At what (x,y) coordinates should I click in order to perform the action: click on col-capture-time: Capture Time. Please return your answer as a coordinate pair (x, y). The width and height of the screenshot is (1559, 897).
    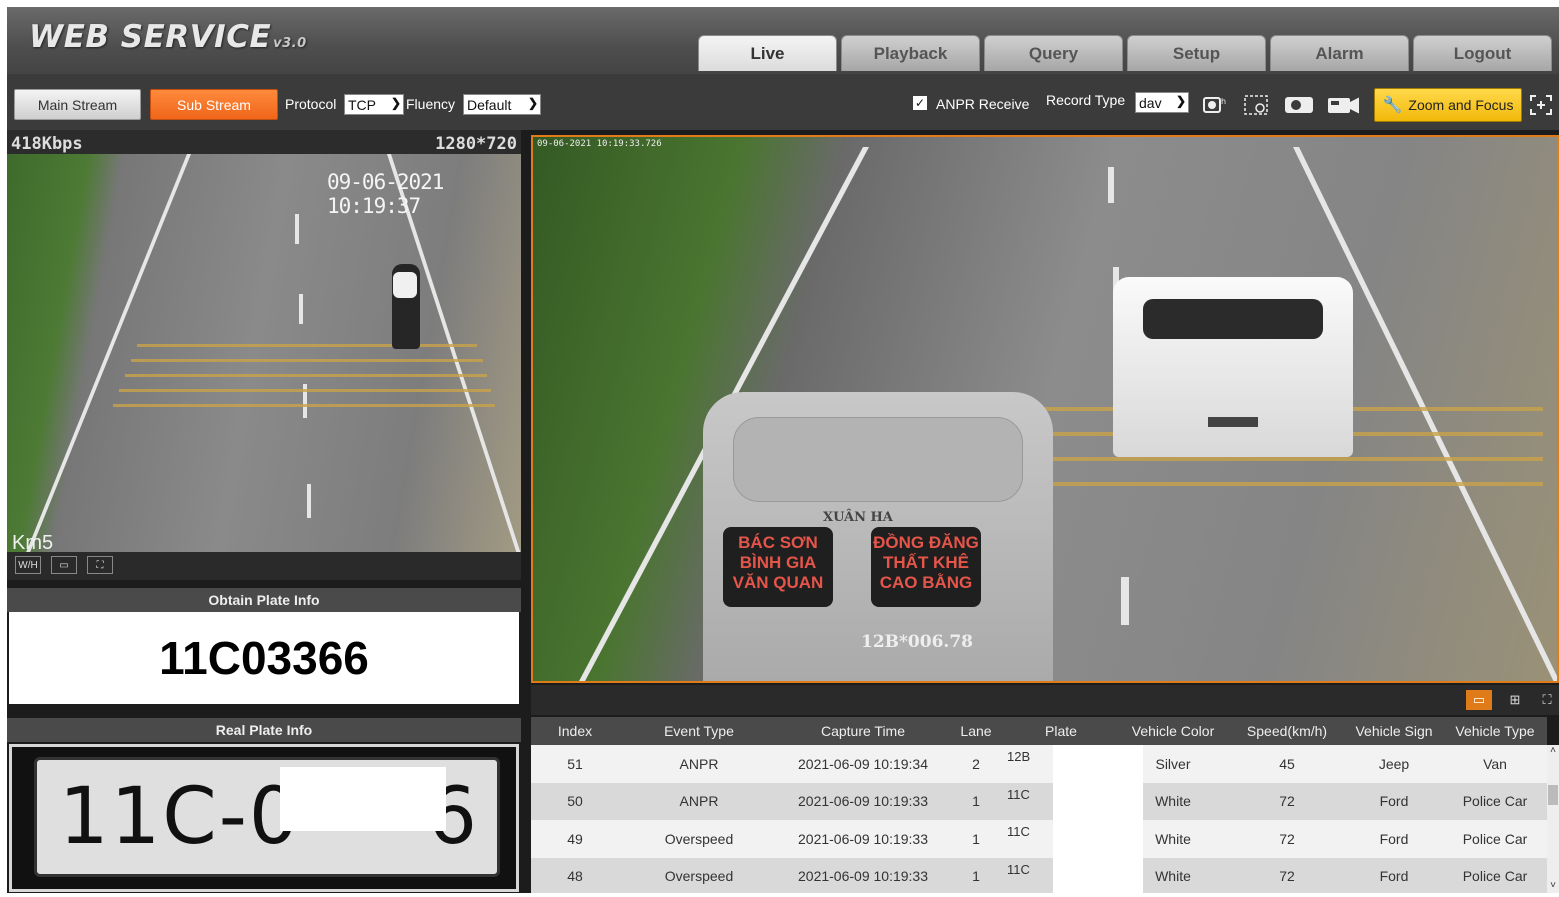
    Looking at the image, I should click on (863, 731).